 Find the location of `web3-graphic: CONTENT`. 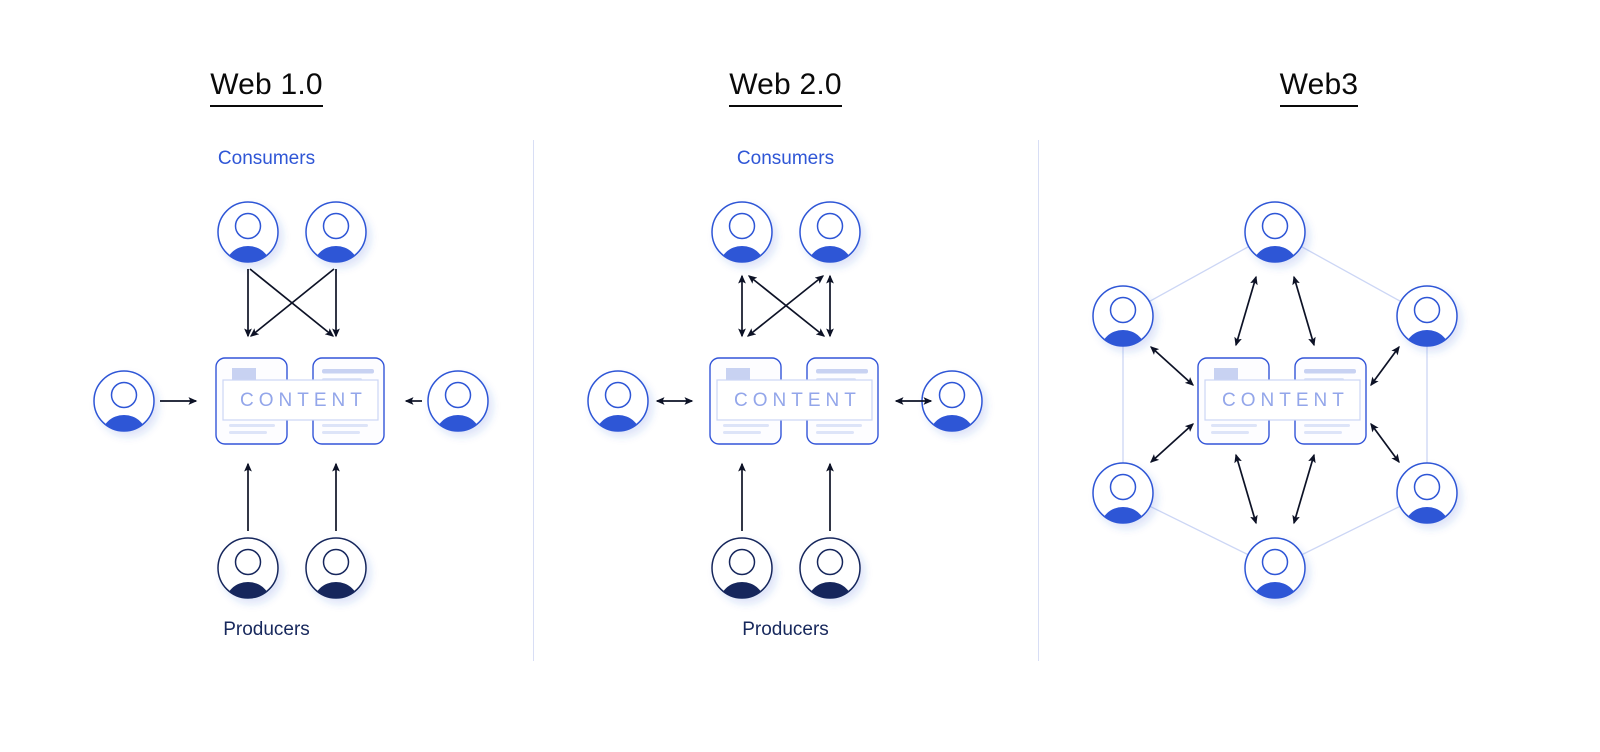

web3-graphic: CONTENT is located at coordinates (1275, 400).